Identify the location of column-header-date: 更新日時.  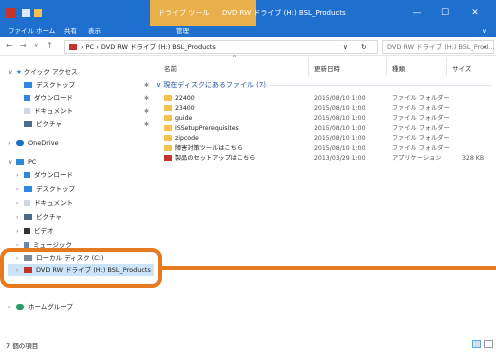
(327, 68).